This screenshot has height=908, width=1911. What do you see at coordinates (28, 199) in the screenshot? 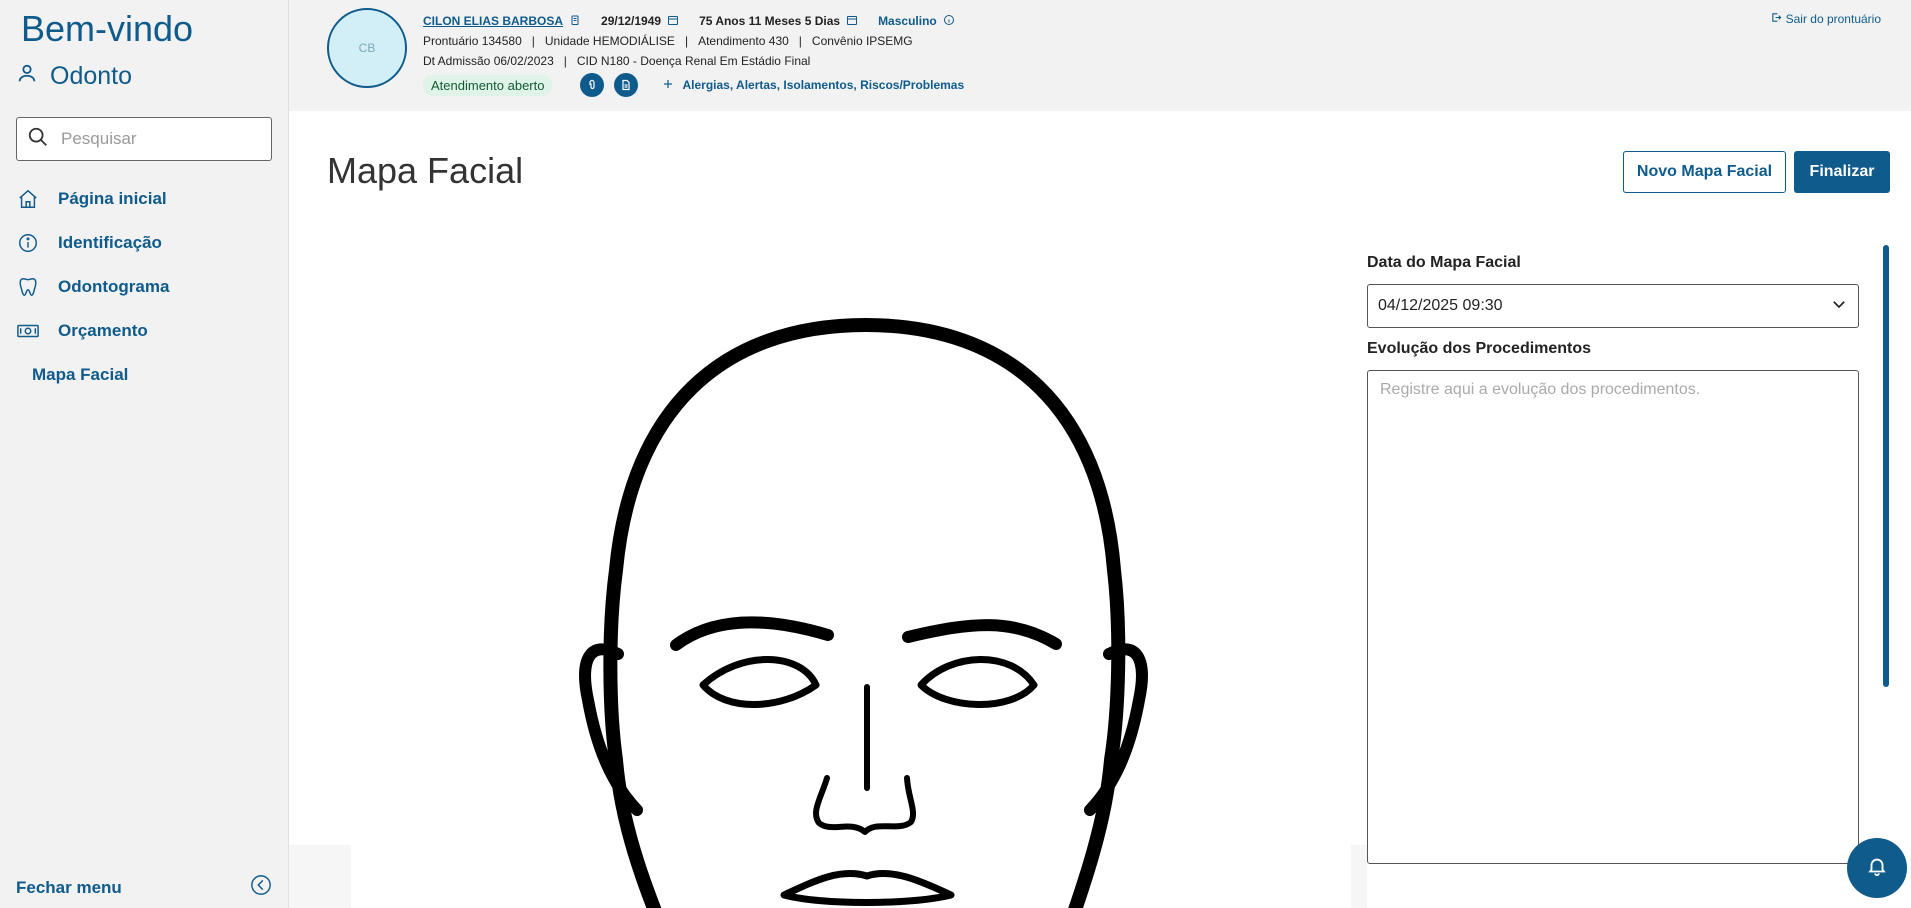
I see `home-icon` at bounding box center [28, 199].